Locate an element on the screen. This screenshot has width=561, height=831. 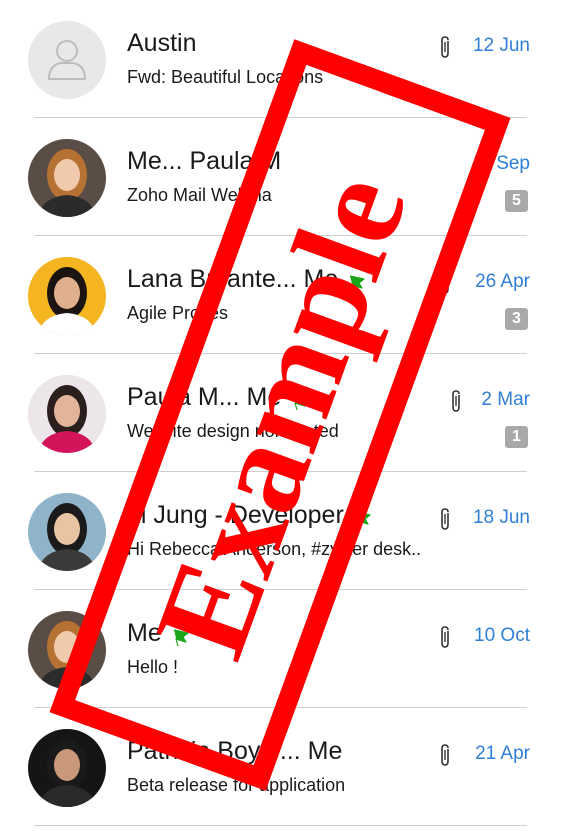
sender-text: Li Jung - Developer is located at coordinates (235, 515).